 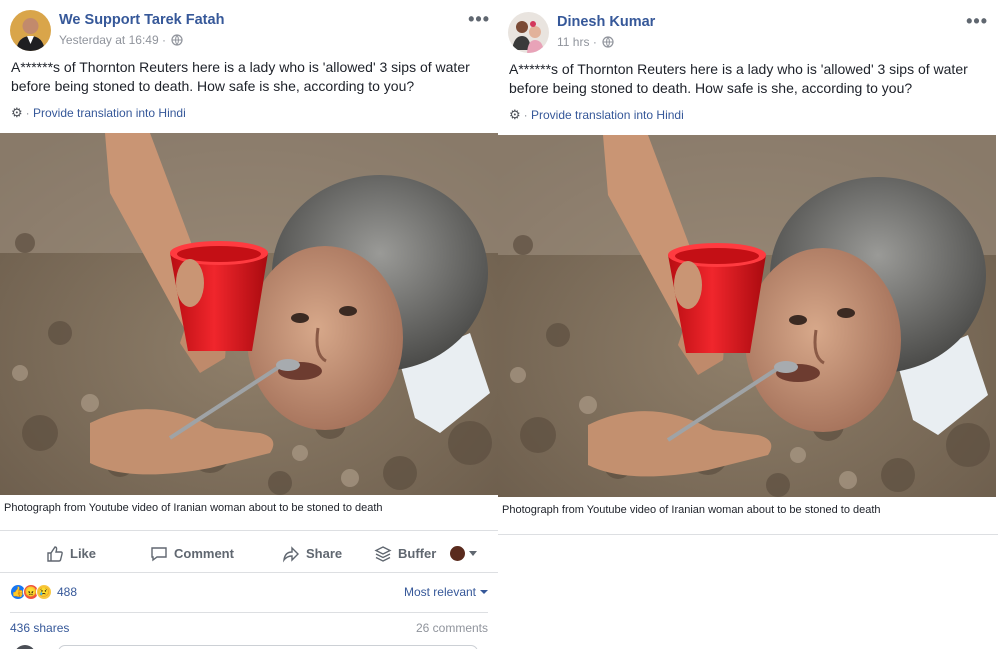 What do you see at coordinates (324, 553) in the screenshot?
I see `share-label: Share` at bounding box center [324, 553].